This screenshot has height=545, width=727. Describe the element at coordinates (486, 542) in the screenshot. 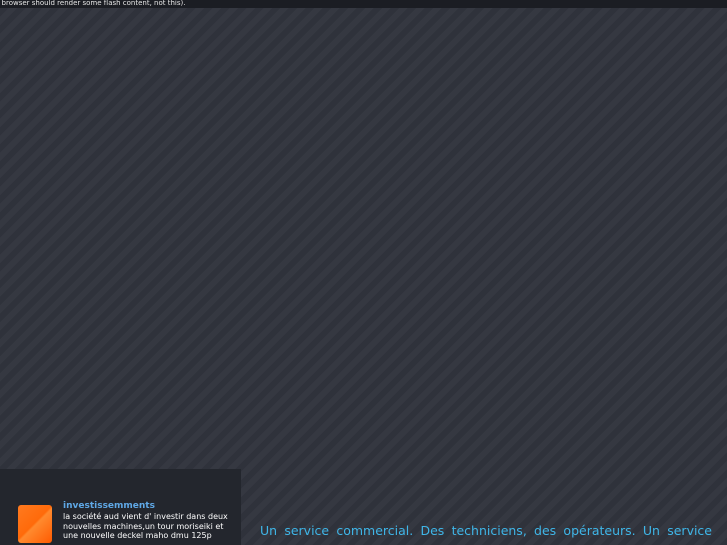

I see `intro-text-overflow` at that location.